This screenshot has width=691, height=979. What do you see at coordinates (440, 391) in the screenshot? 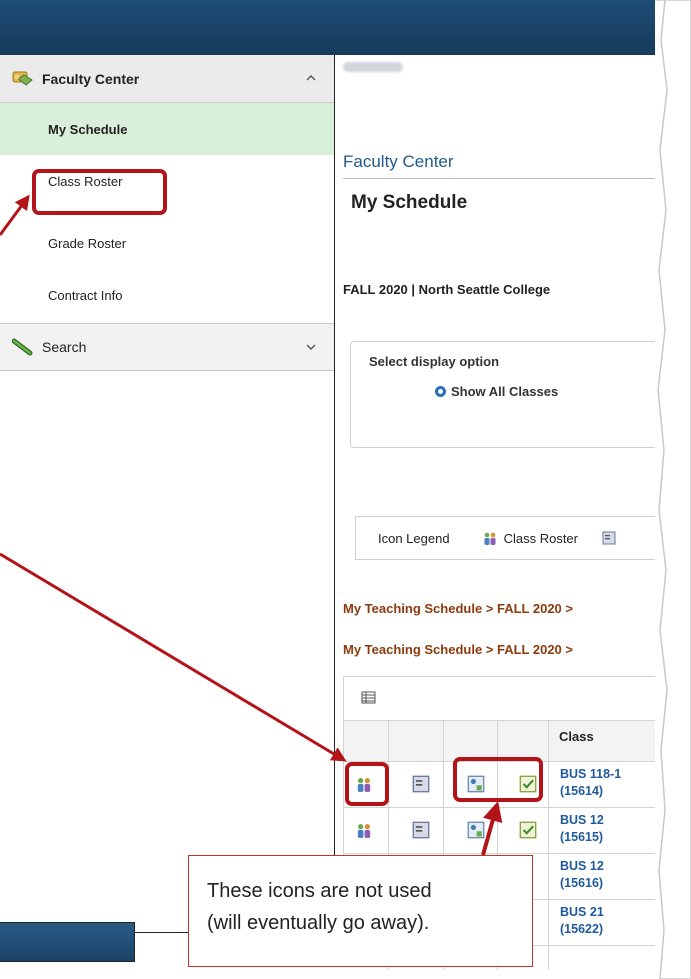
I see `radio-selected-icon` at bounding box center [440, 391].